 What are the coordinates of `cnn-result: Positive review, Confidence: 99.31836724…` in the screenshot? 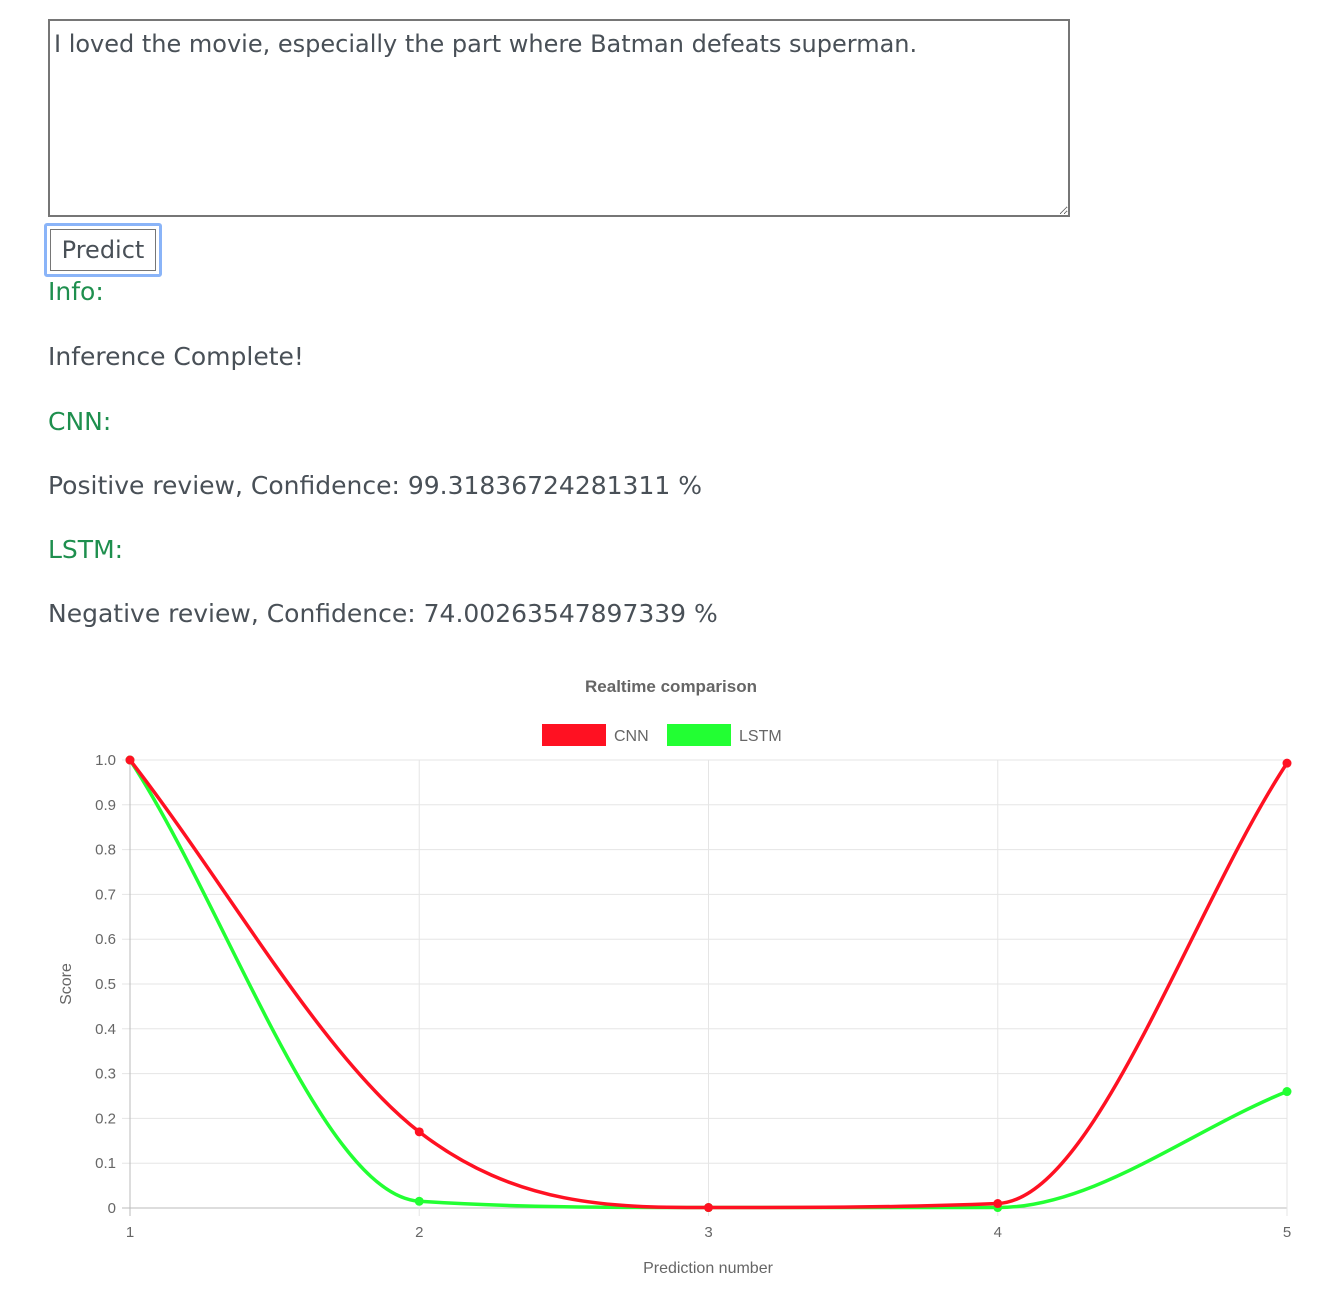 It's located at (375, 485).